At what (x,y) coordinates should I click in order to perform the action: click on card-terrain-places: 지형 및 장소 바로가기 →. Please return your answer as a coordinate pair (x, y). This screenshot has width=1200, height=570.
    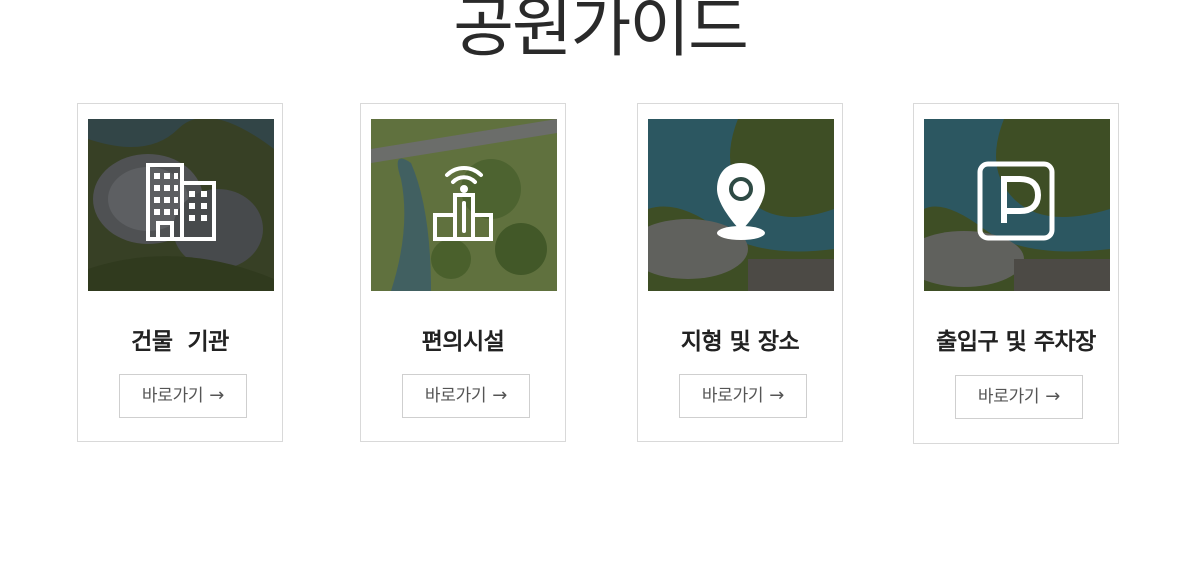
    Looking at the image, I should click on (740, 272).